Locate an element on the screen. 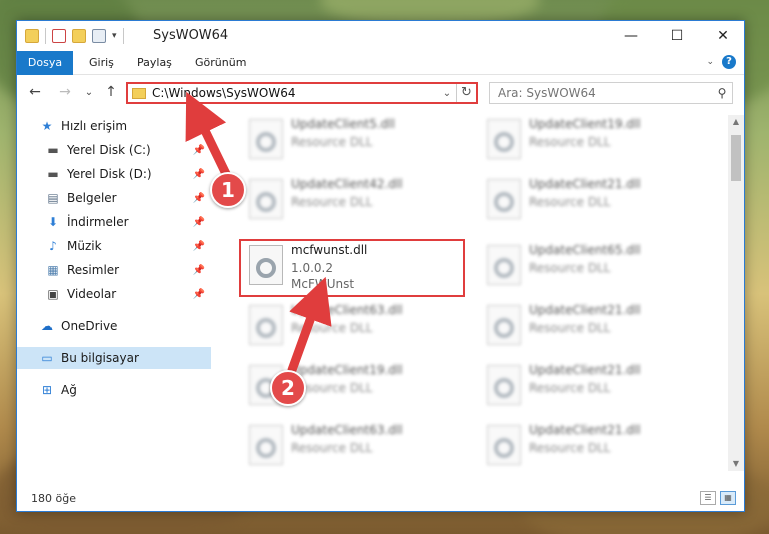 The width and height of the screenshot is (769, 534). cloud-icon: ☁ is located at coordinates (47, 326).